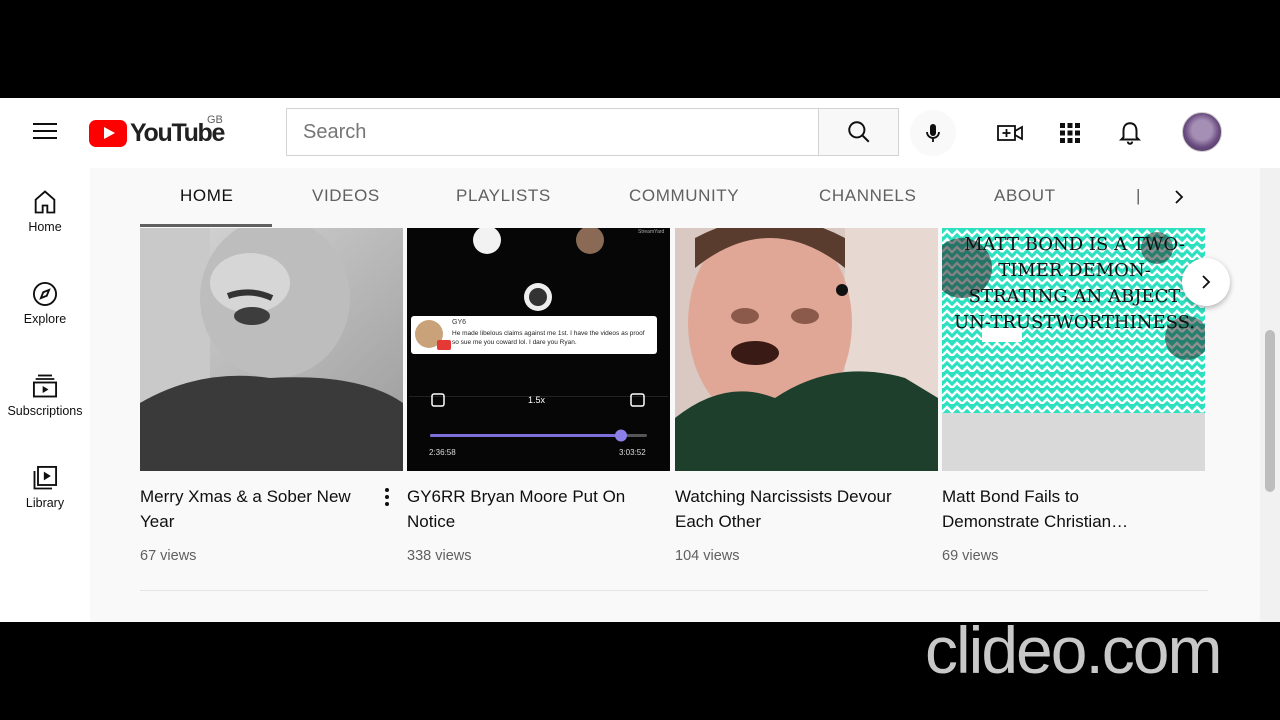 The height and width of the screenshot is (720, 1280). I want to click on section-divider, so click(674, 590).